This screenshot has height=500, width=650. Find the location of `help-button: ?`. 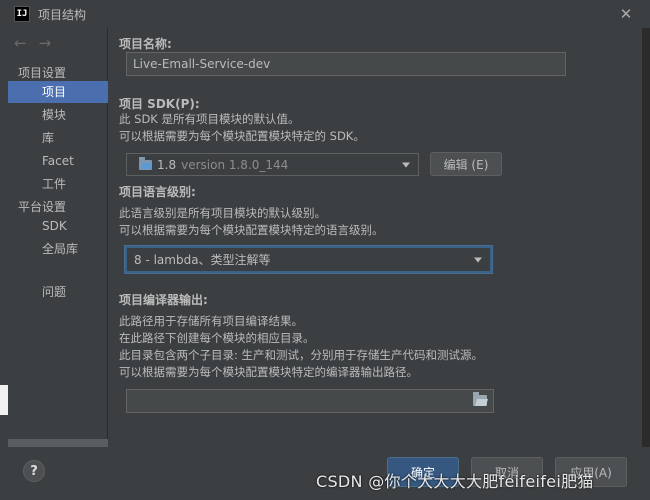

help-button: ? is located at coordinates (34, 471).